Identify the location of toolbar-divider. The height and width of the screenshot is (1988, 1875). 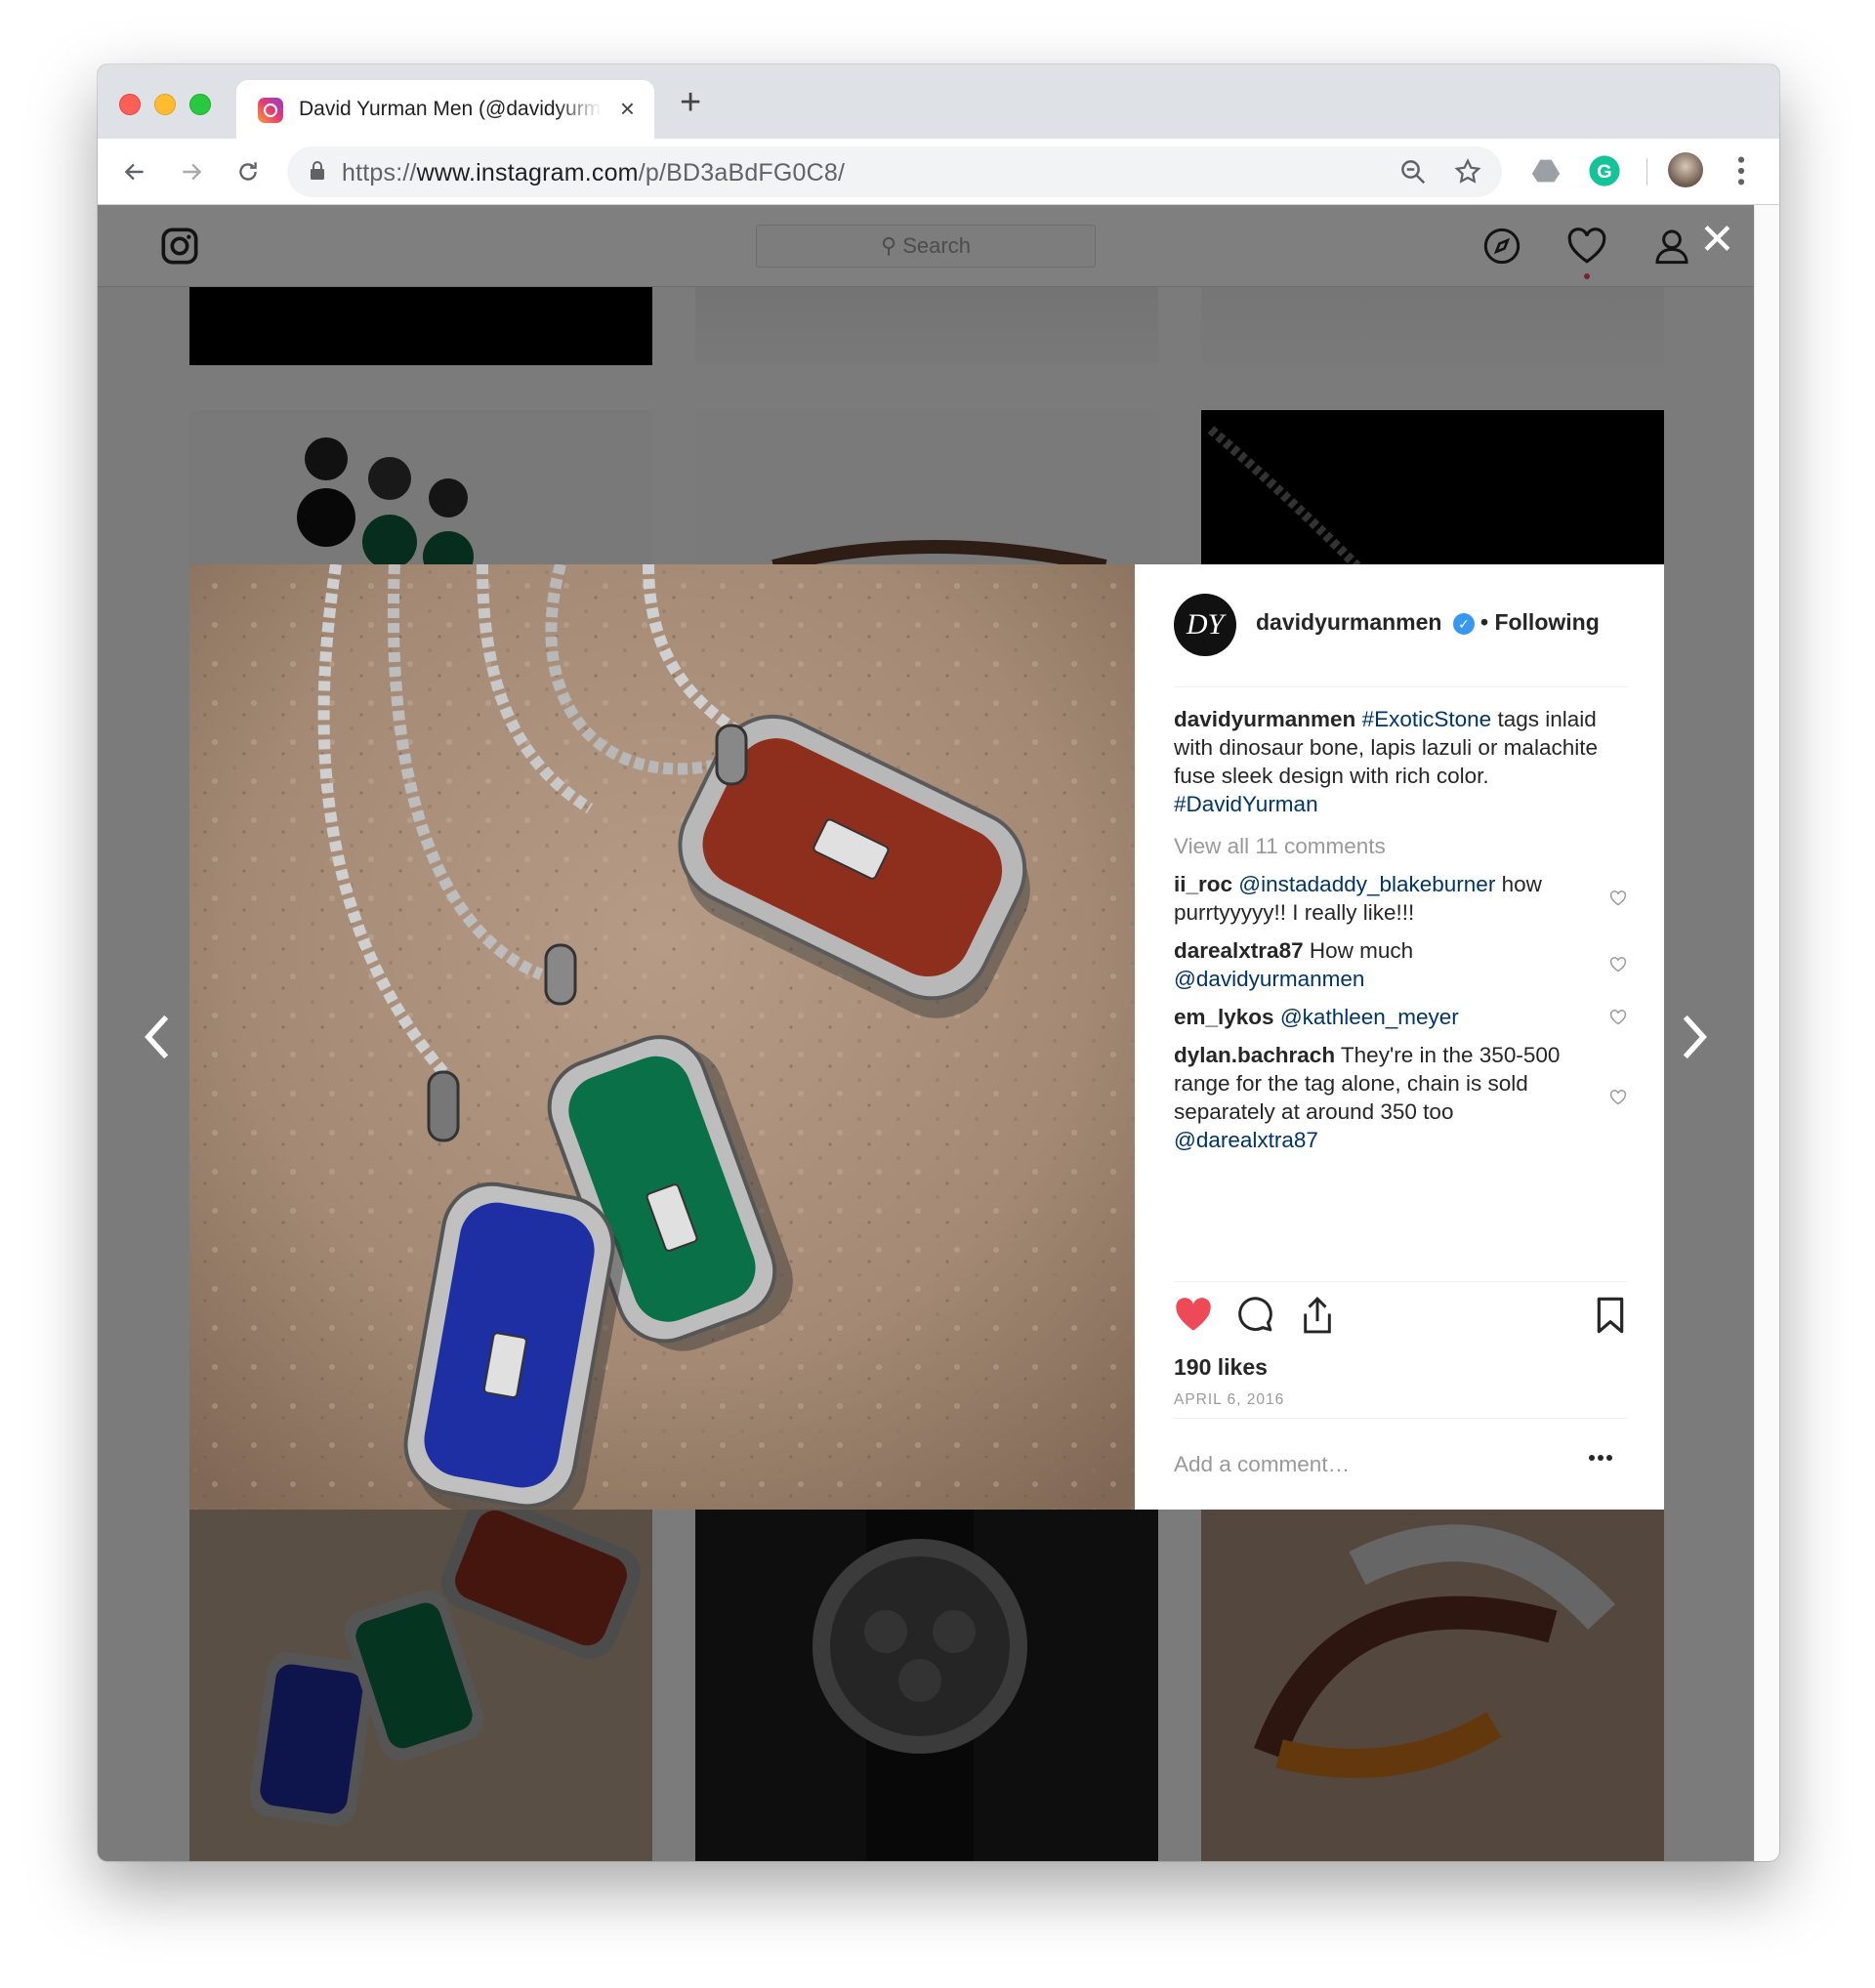
(1646, 172).